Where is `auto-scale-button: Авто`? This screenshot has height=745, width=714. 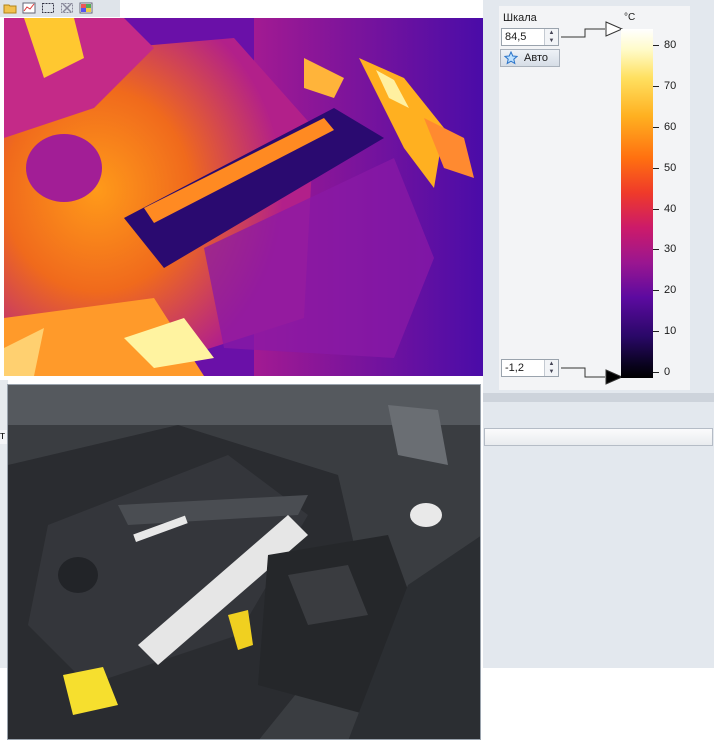
auto-scale-button: Авто is located at coordinates (530, 58).